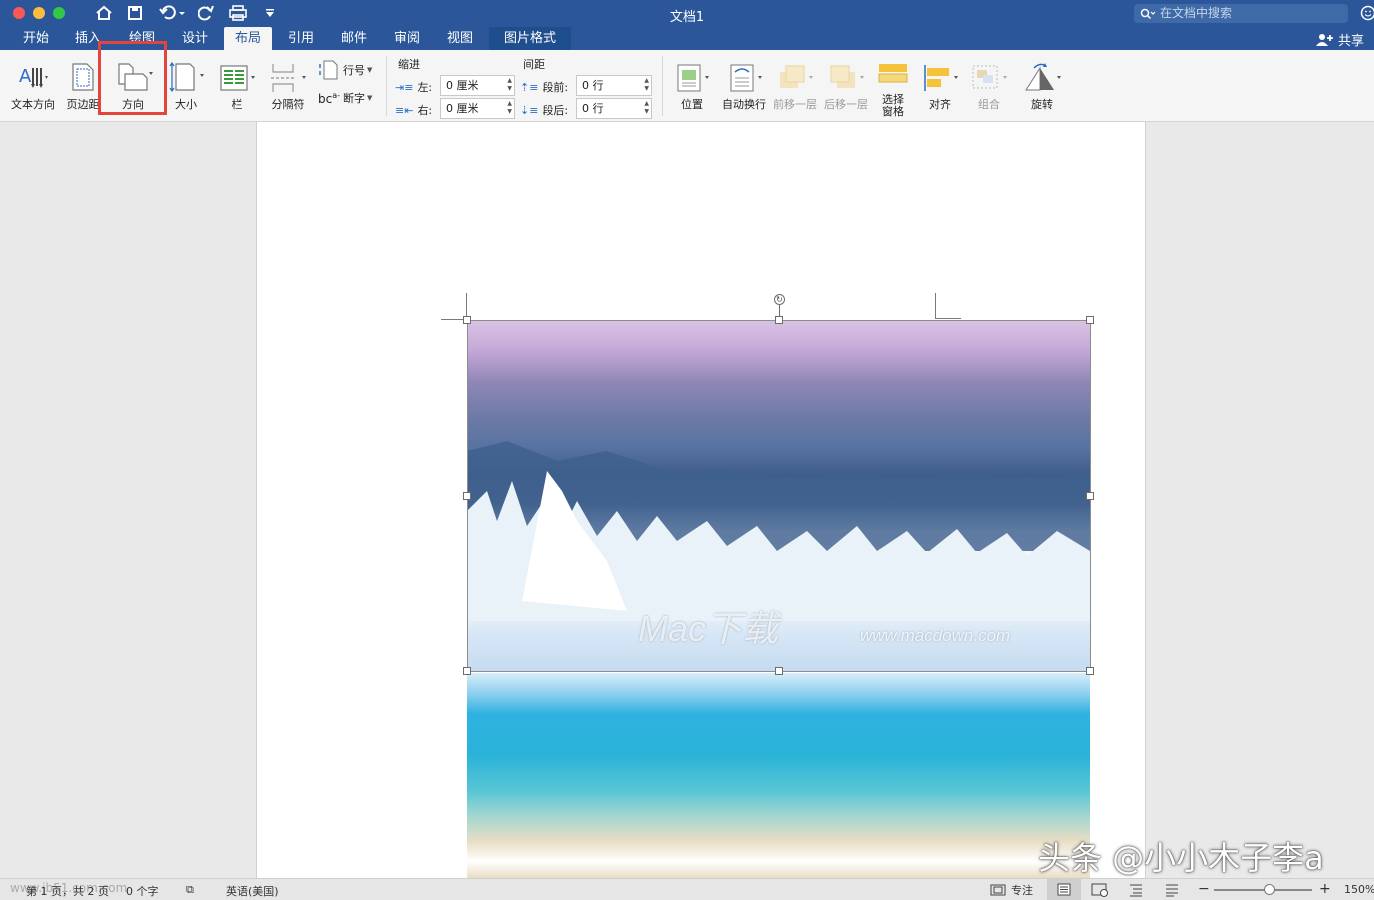 The width and height of the screenshot is (1374, 900). Describe the element at coordinates (989, 73) in the screenshot. I see `group-icon` at that location.